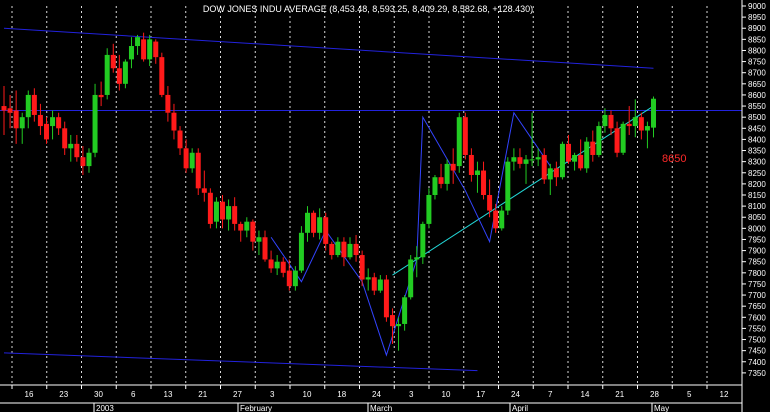 This screenshot has width=770, height=412. Describe the element at coordinates (757, 195) in the screenshot. I see `y-tick-label: 8150` at that location.